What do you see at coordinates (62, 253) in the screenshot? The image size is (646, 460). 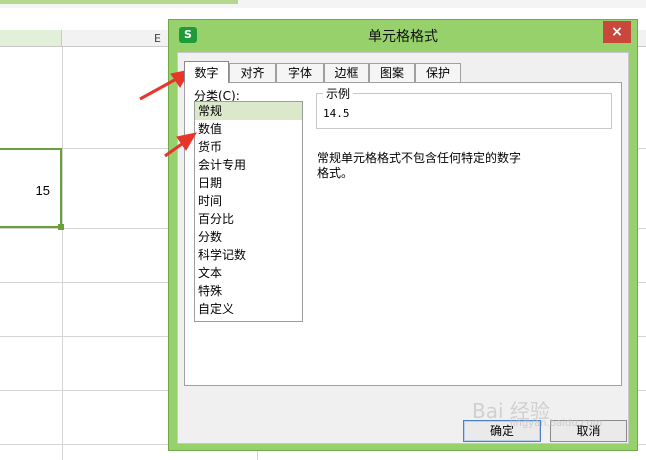 I see `grid-vline` at bounding box center [62, 253].